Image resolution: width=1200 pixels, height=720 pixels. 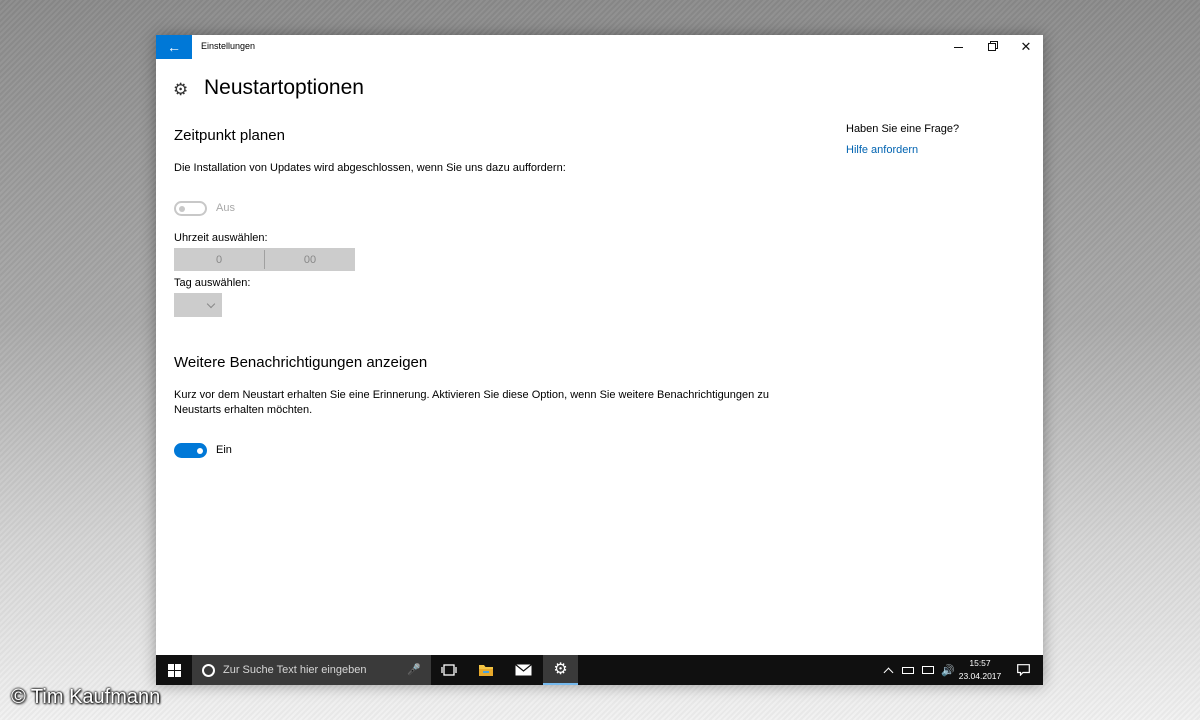 What do you see at coordinates (212, 283) in the screenshot?
I see `day-label: Tag auswählen:` at bounding box center [212, 283].